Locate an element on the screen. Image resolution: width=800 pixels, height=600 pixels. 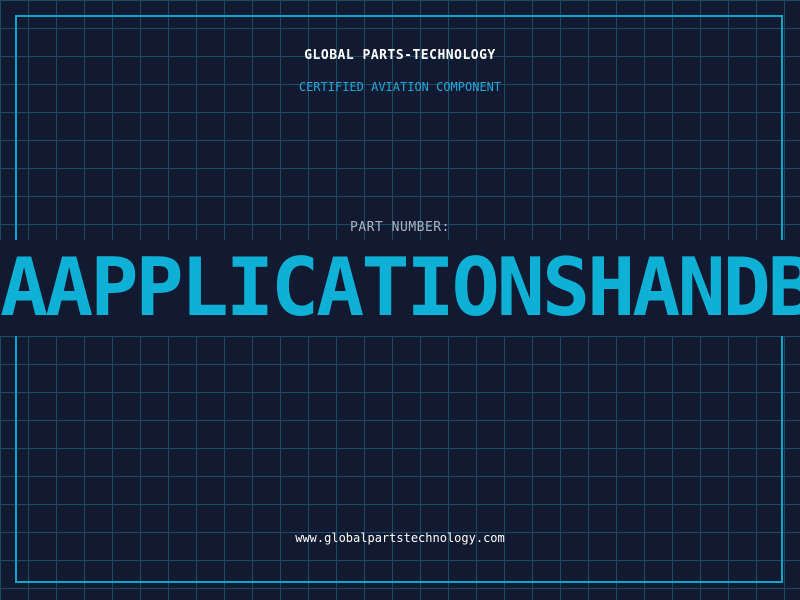
company-name: GLOBAL PARTS-TECHNOLOGY is located at coordinates (400, 55).